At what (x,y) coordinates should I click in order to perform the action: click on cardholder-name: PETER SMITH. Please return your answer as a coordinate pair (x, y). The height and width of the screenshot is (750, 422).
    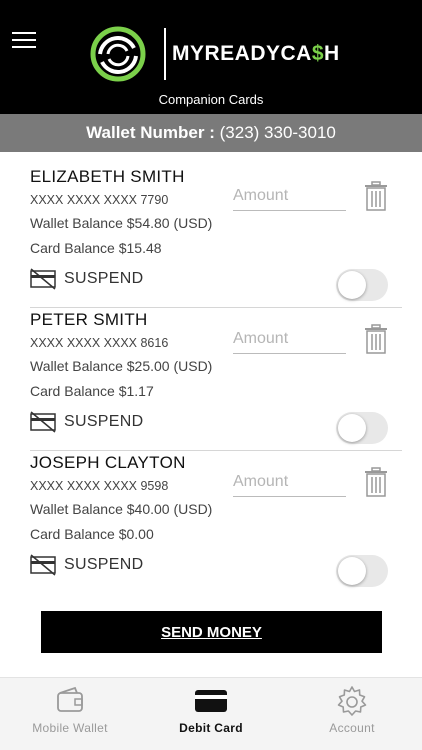
    Looking at the image, I should click on (89, 319).